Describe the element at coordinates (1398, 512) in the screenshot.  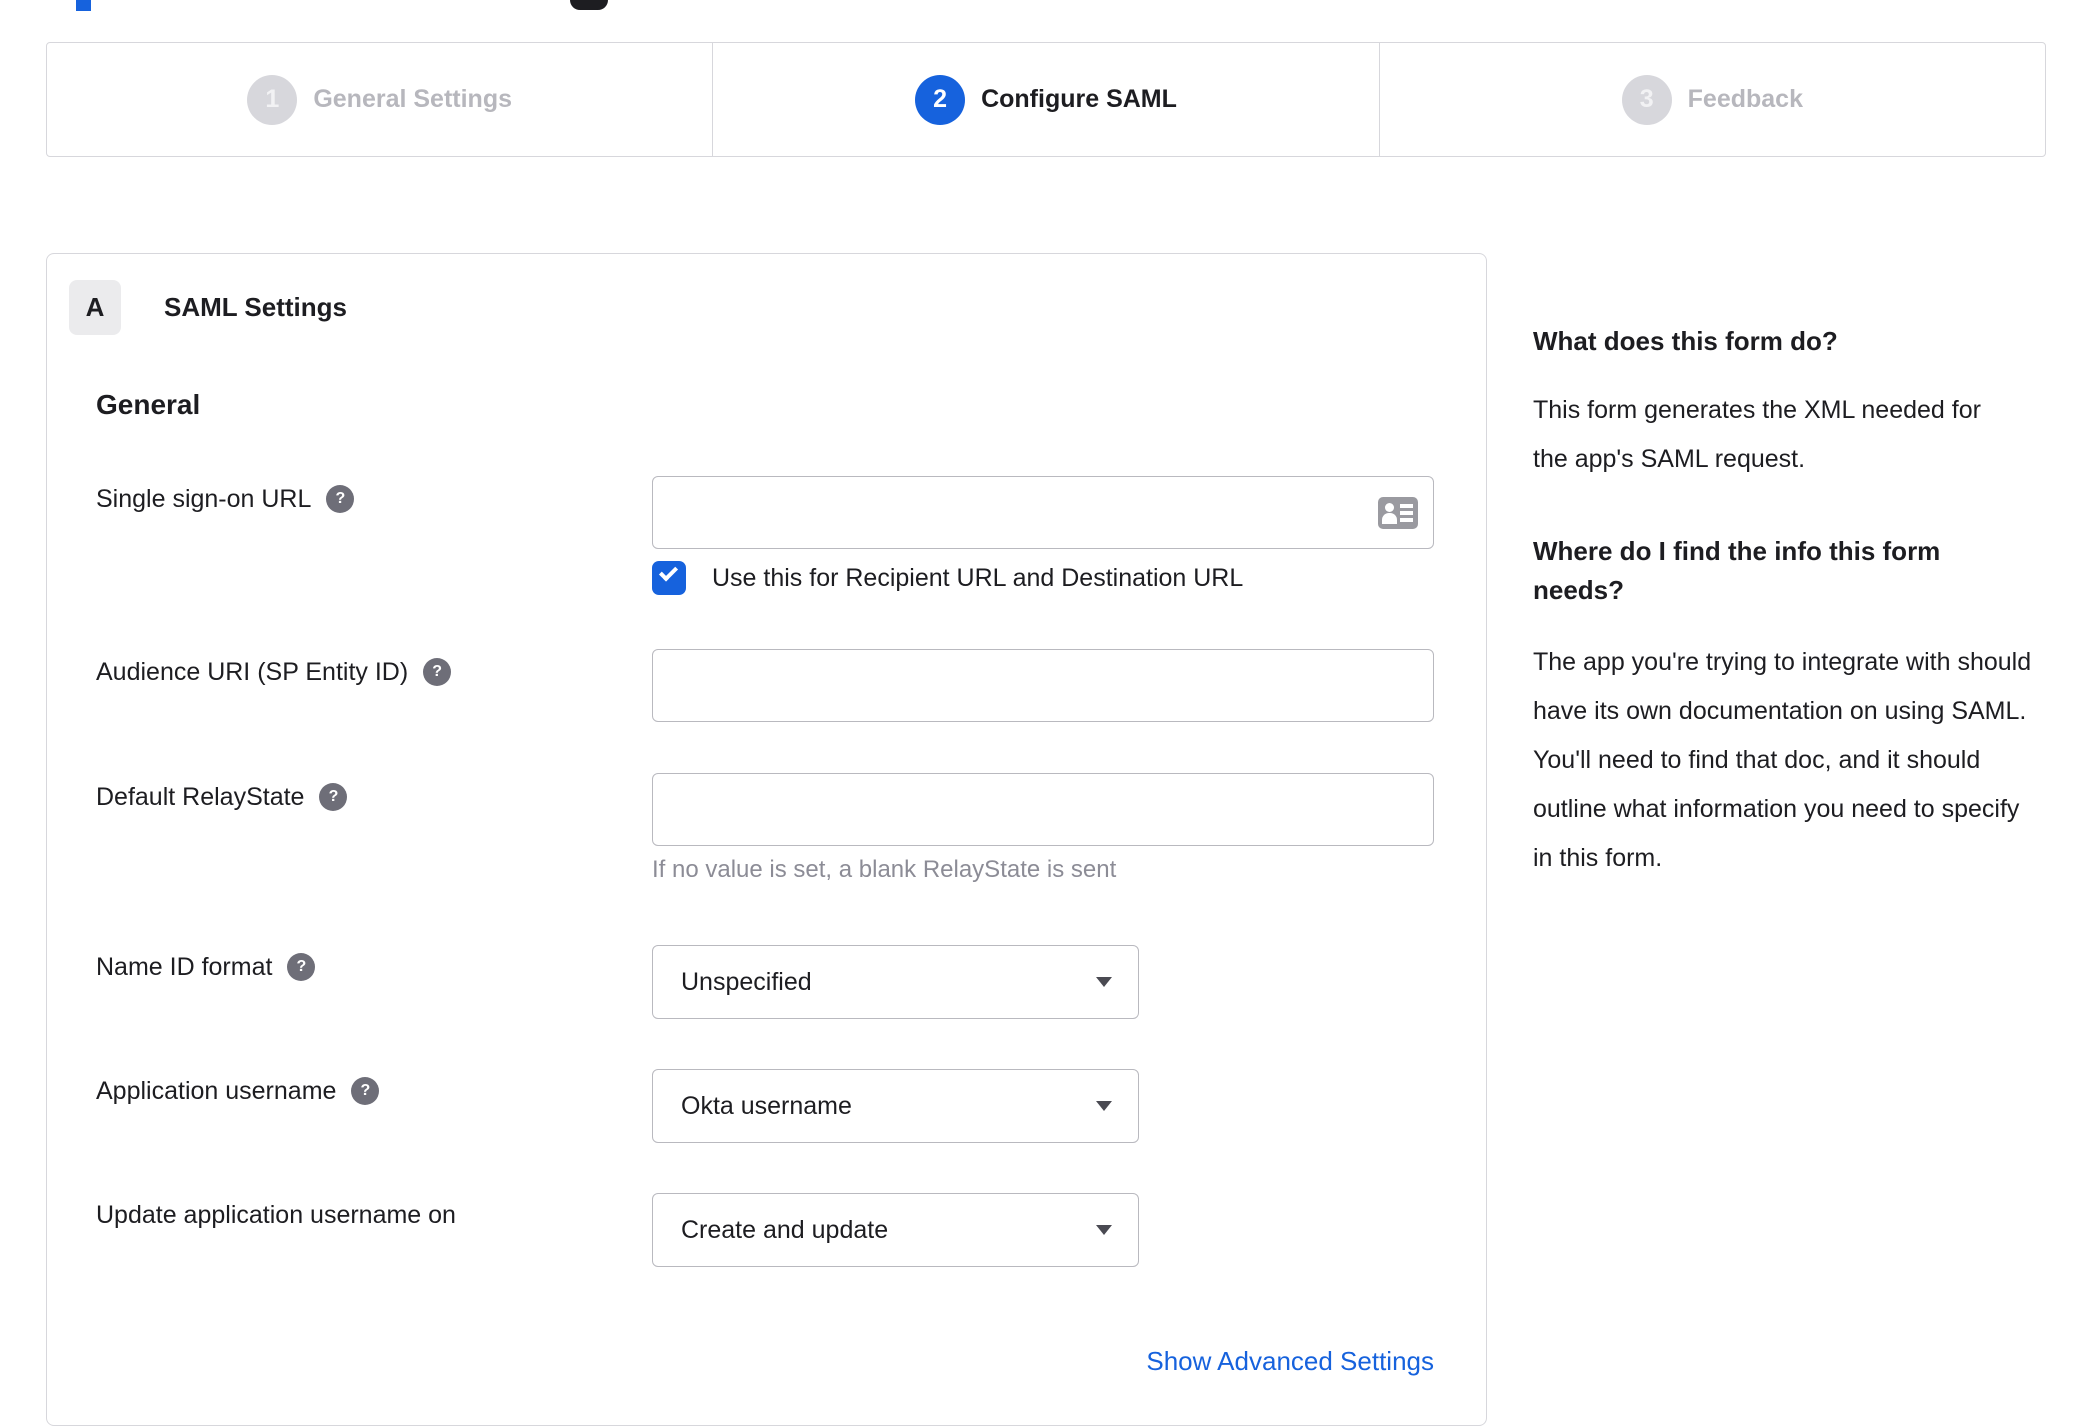
I see `contact-card-icon` at that location.